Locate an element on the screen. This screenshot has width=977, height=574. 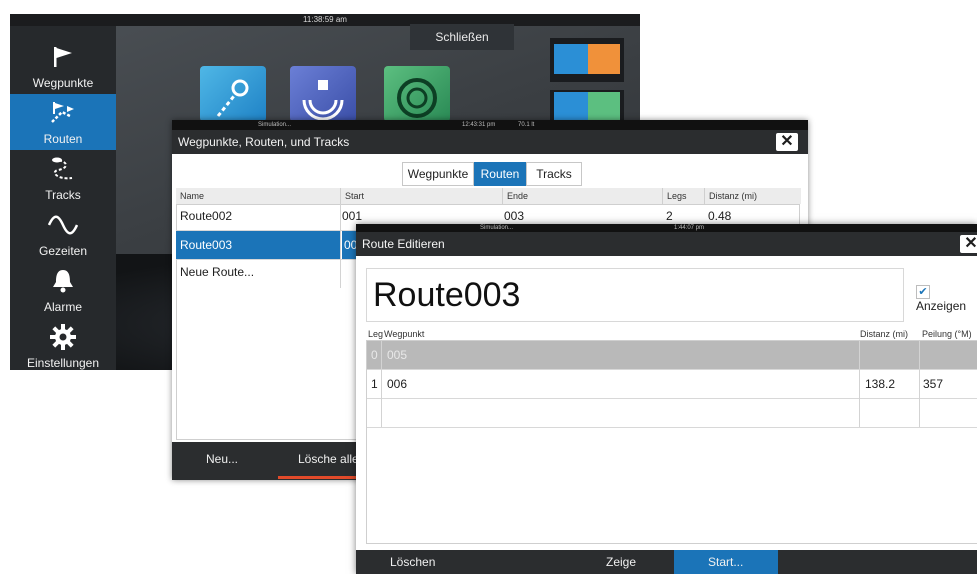
dialog-title-bar: Wegpunkte, Routen, und Tracks is located at coordinates (490, 142).